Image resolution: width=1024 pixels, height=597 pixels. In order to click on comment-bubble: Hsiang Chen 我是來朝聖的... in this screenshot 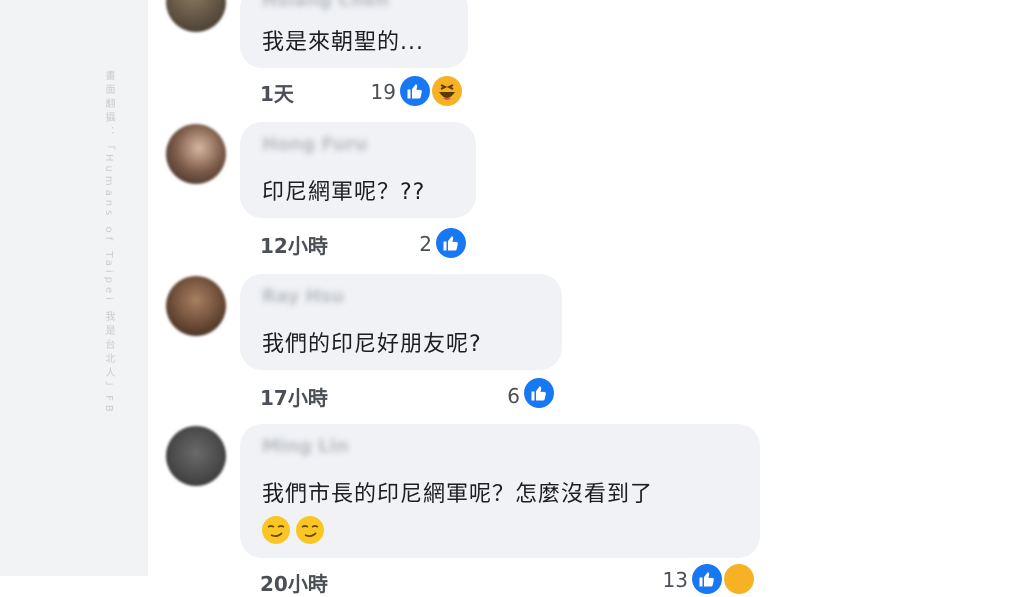, I will do `click(354, 34)`.